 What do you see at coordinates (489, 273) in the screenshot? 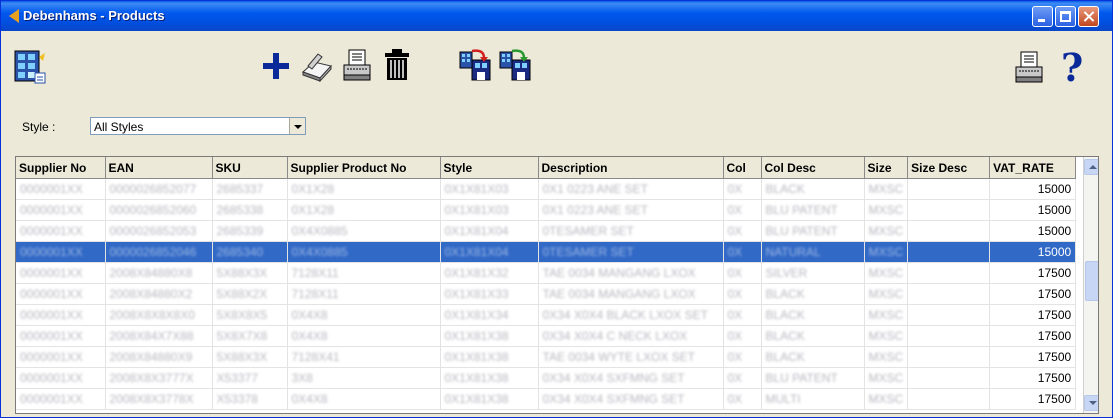
I see `table-cell: 0X1X81X32` at bounding box center [489, 273].